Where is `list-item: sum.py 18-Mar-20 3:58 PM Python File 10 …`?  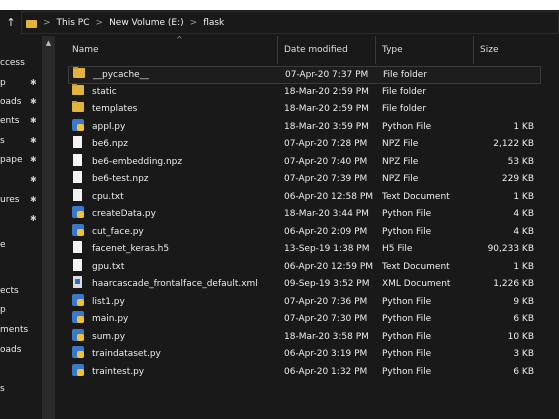
list-item: sum.py 18-Mar-20 3:58 PM Python File 10 … is located at coordinates (304, 337).